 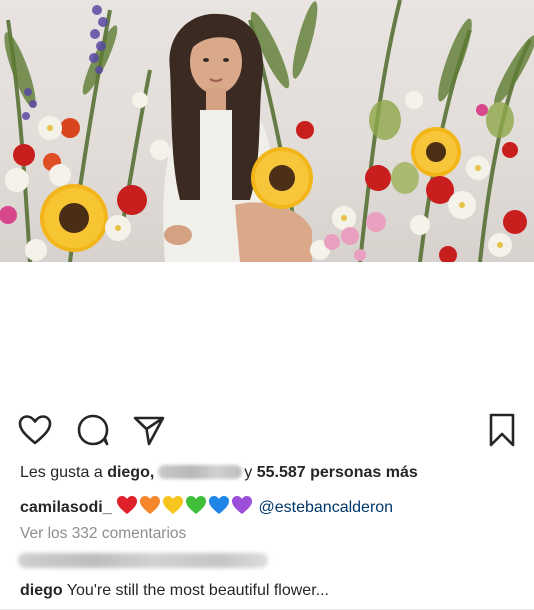 What do you see at coordinates (200, 472) in the screenshot?
I see `blurred-username` at bounding box center [200, 472].